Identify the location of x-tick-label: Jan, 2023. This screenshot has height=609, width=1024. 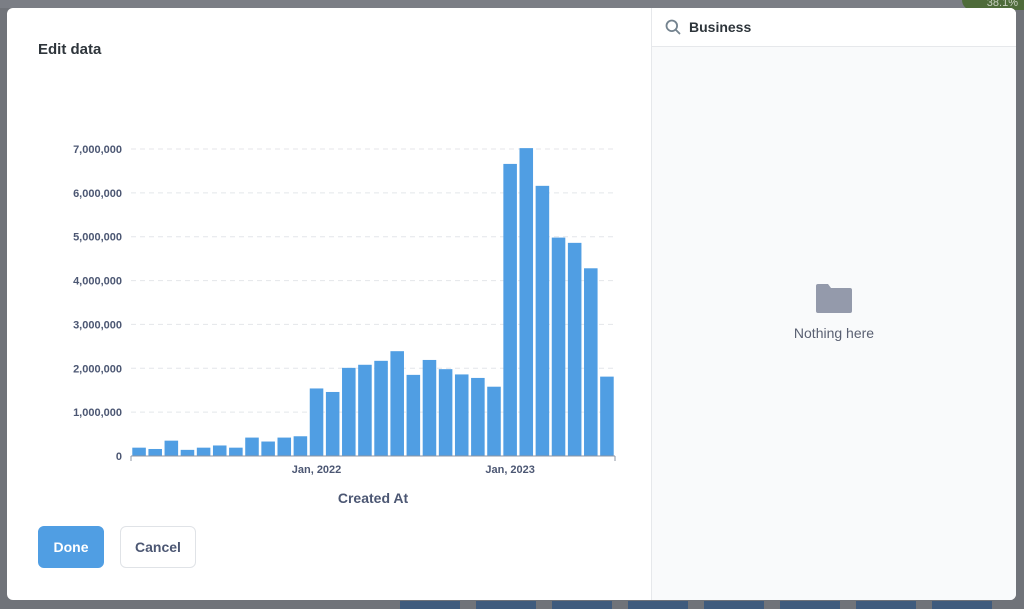
(510, 470).